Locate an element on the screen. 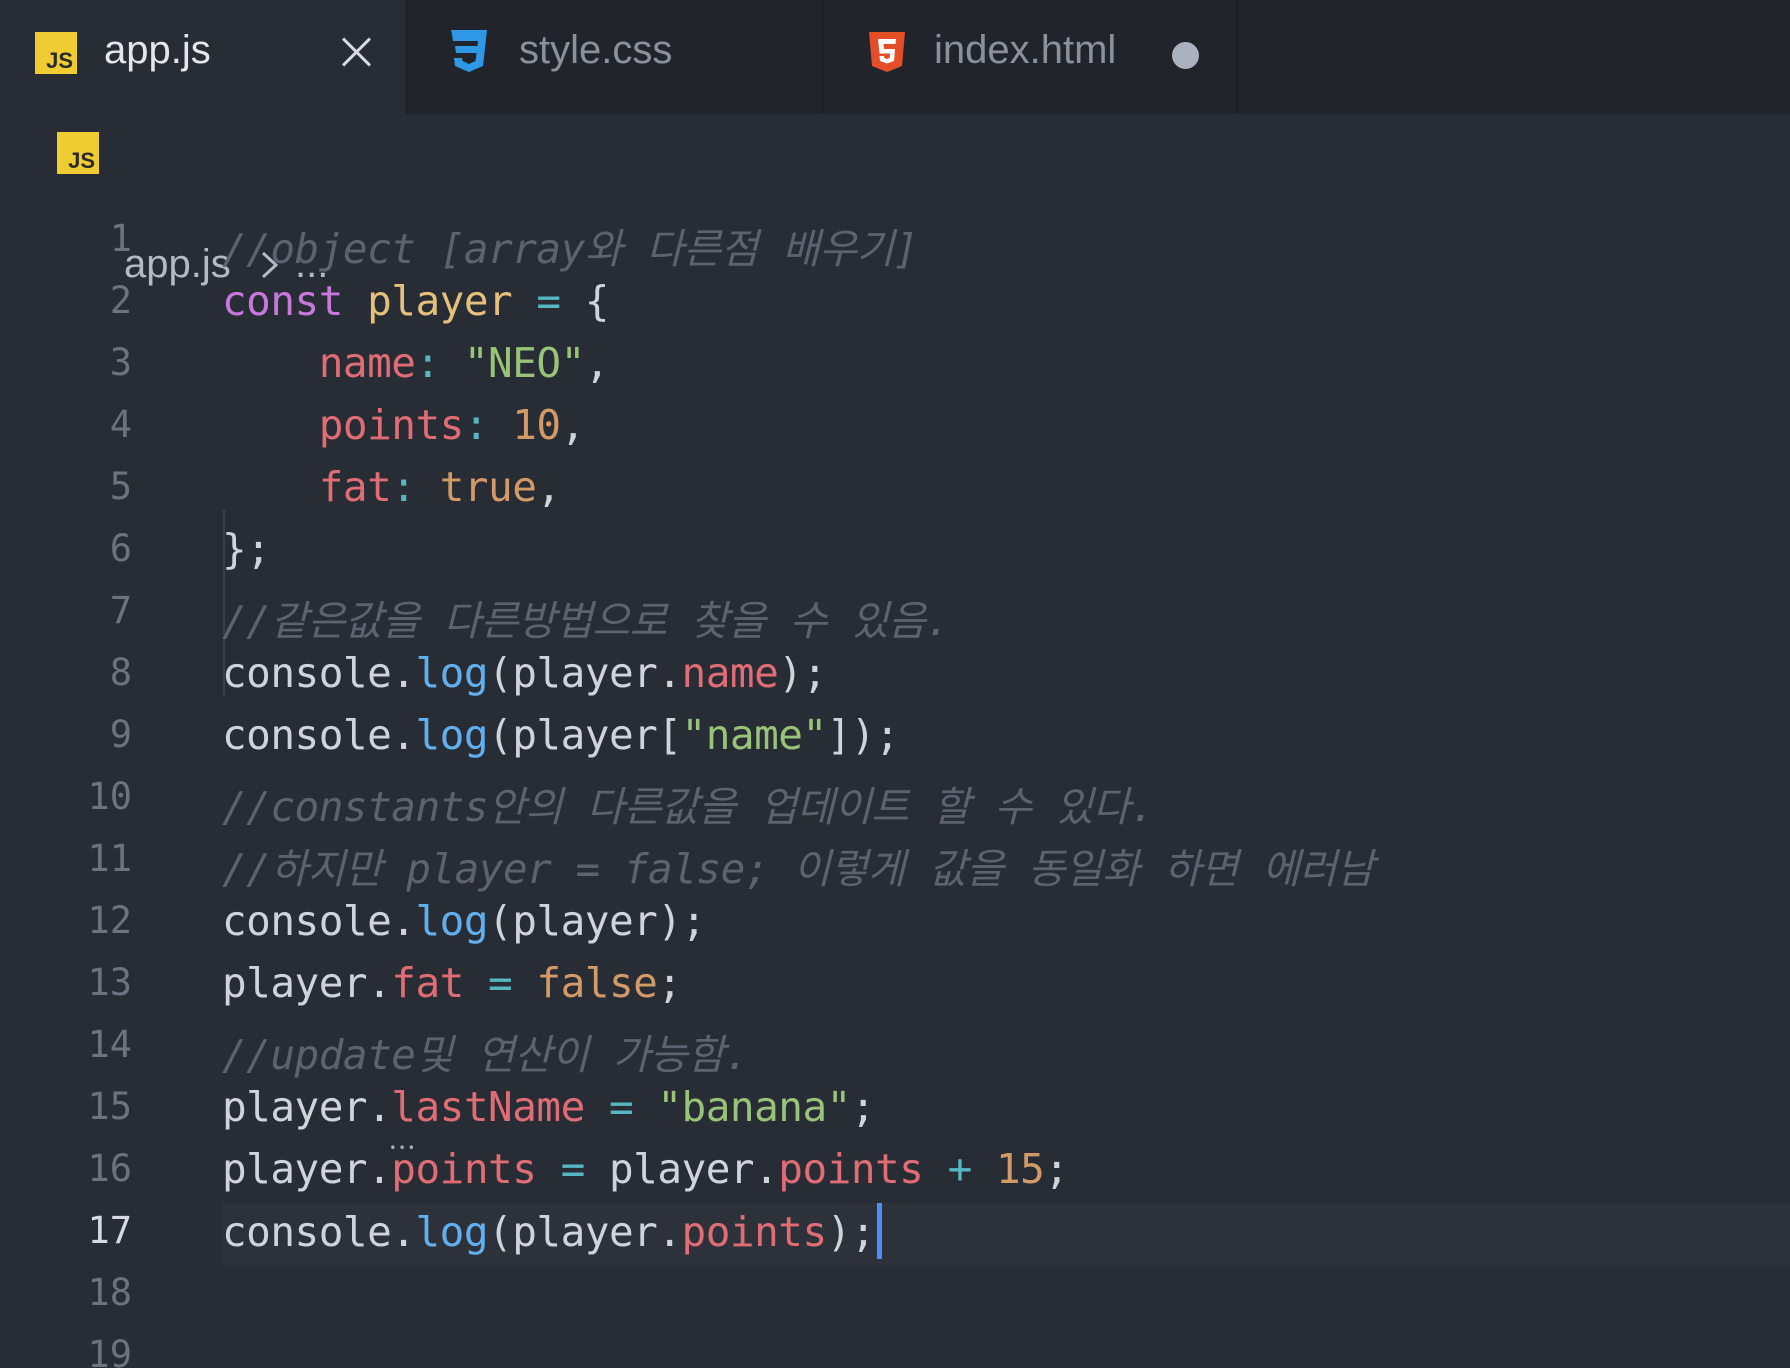 Image resolution: width=1790 pixels, height=1368 pixels. code-token: player is located at coordinates (440, 301).